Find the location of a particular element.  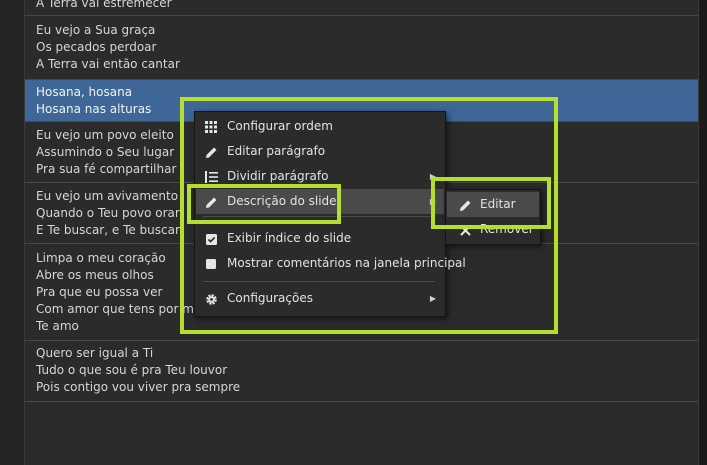

submenu: Editar Remover is located at coordinates (493, 217).